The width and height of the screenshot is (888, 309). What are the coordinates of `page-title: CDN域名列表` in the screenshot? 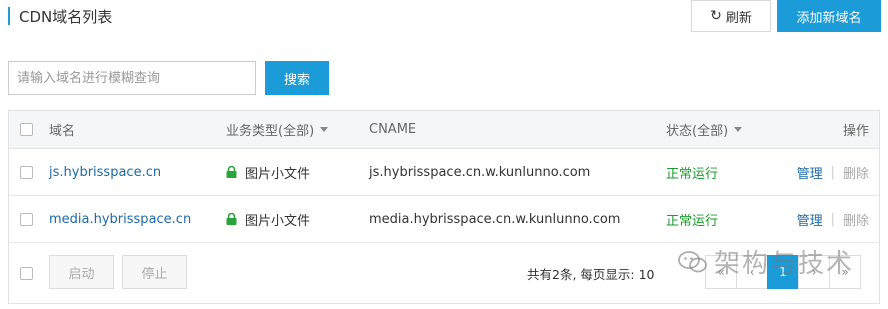 It's located at (66, 16).